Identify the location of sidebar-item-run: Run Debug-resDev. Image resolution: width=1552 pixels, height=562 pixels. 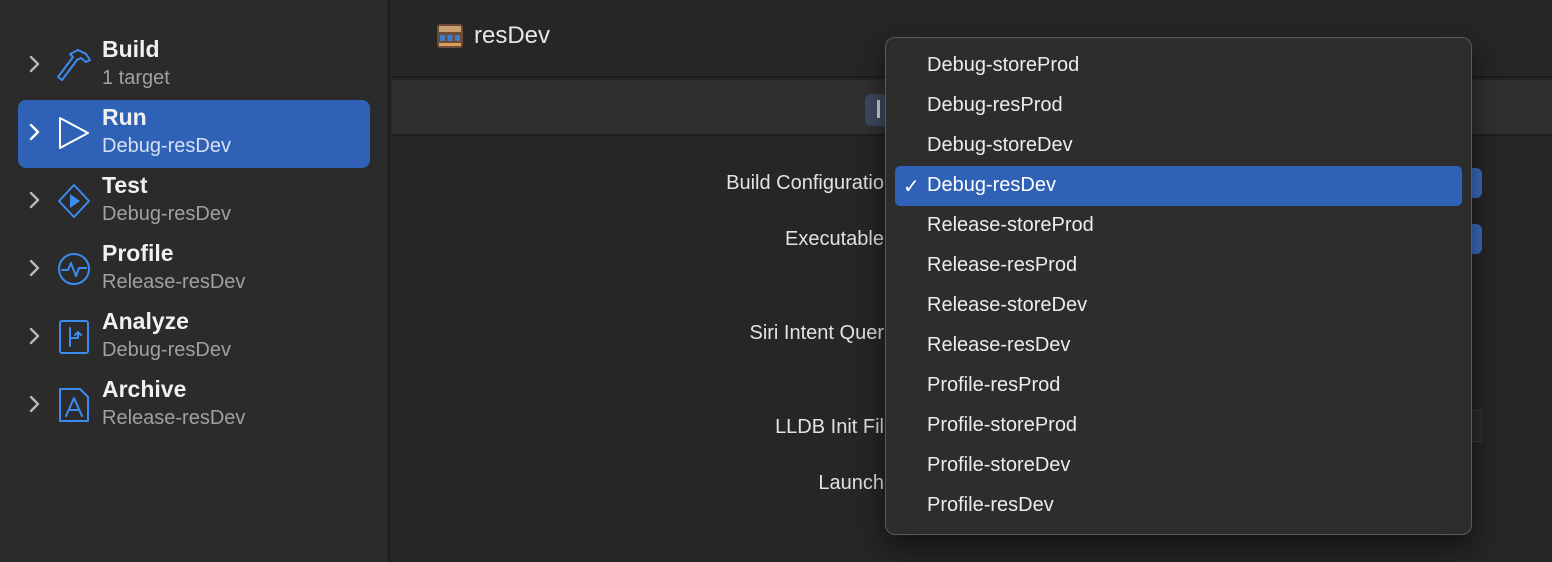
(194, 134).